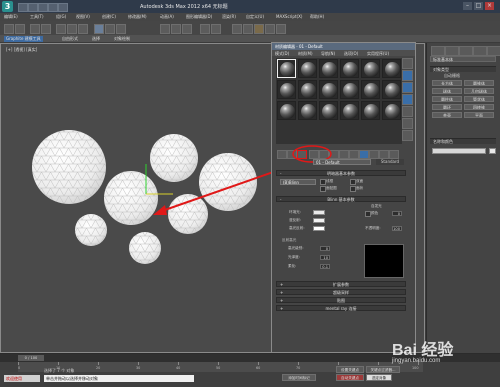  Describe the element at coordinates (344, 154) in the screenshot. I see `put-to-library-icon` at that location.